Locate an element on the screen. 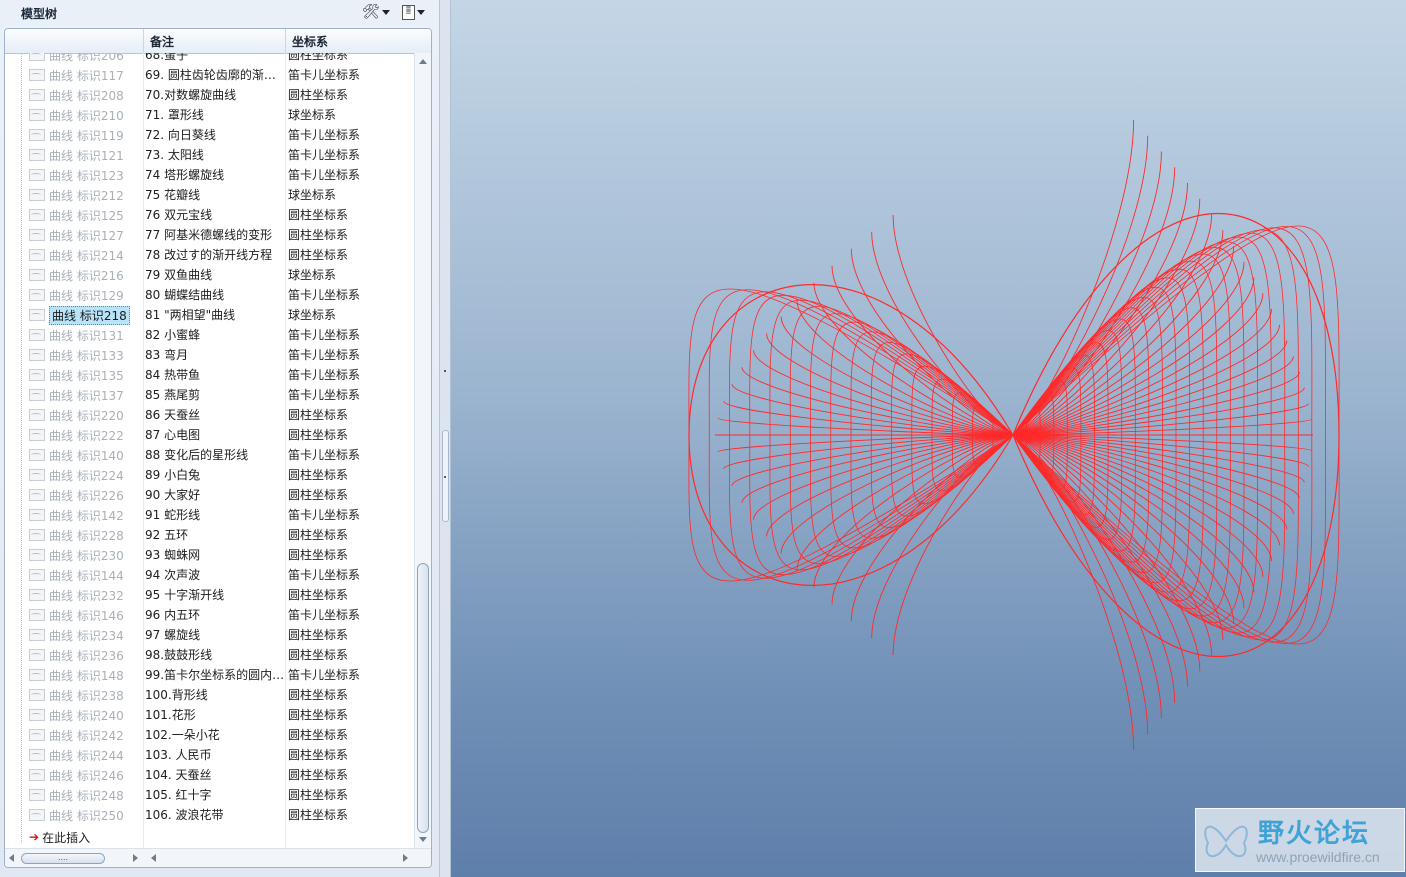  feature-cell: 曲线 标识228 is located at coordinates (76, 535).